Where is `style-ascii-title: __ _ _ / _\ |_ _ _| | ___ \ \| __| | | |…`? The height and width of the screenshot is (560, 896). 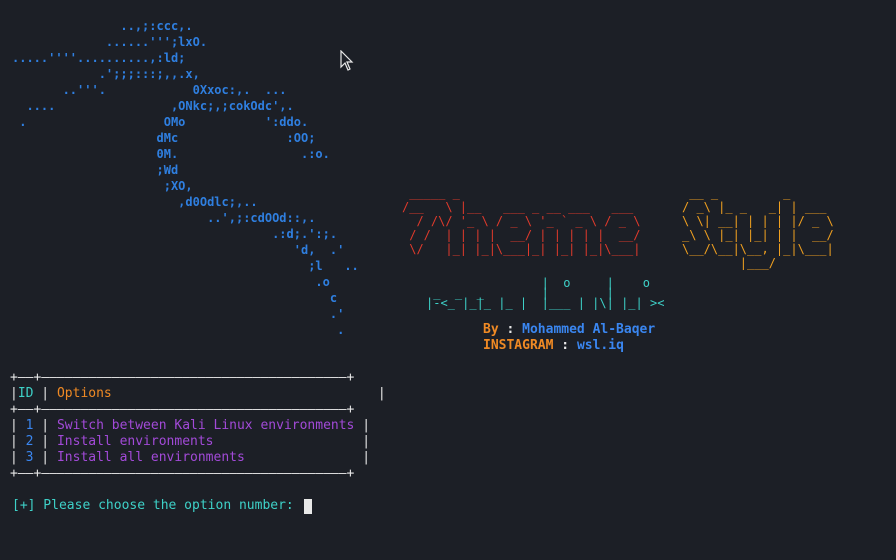
style-ascii-title: __ _ _ / _\ |_ _ _| | ___ \ \| __| | | |… is located at coordinates (758, 228).